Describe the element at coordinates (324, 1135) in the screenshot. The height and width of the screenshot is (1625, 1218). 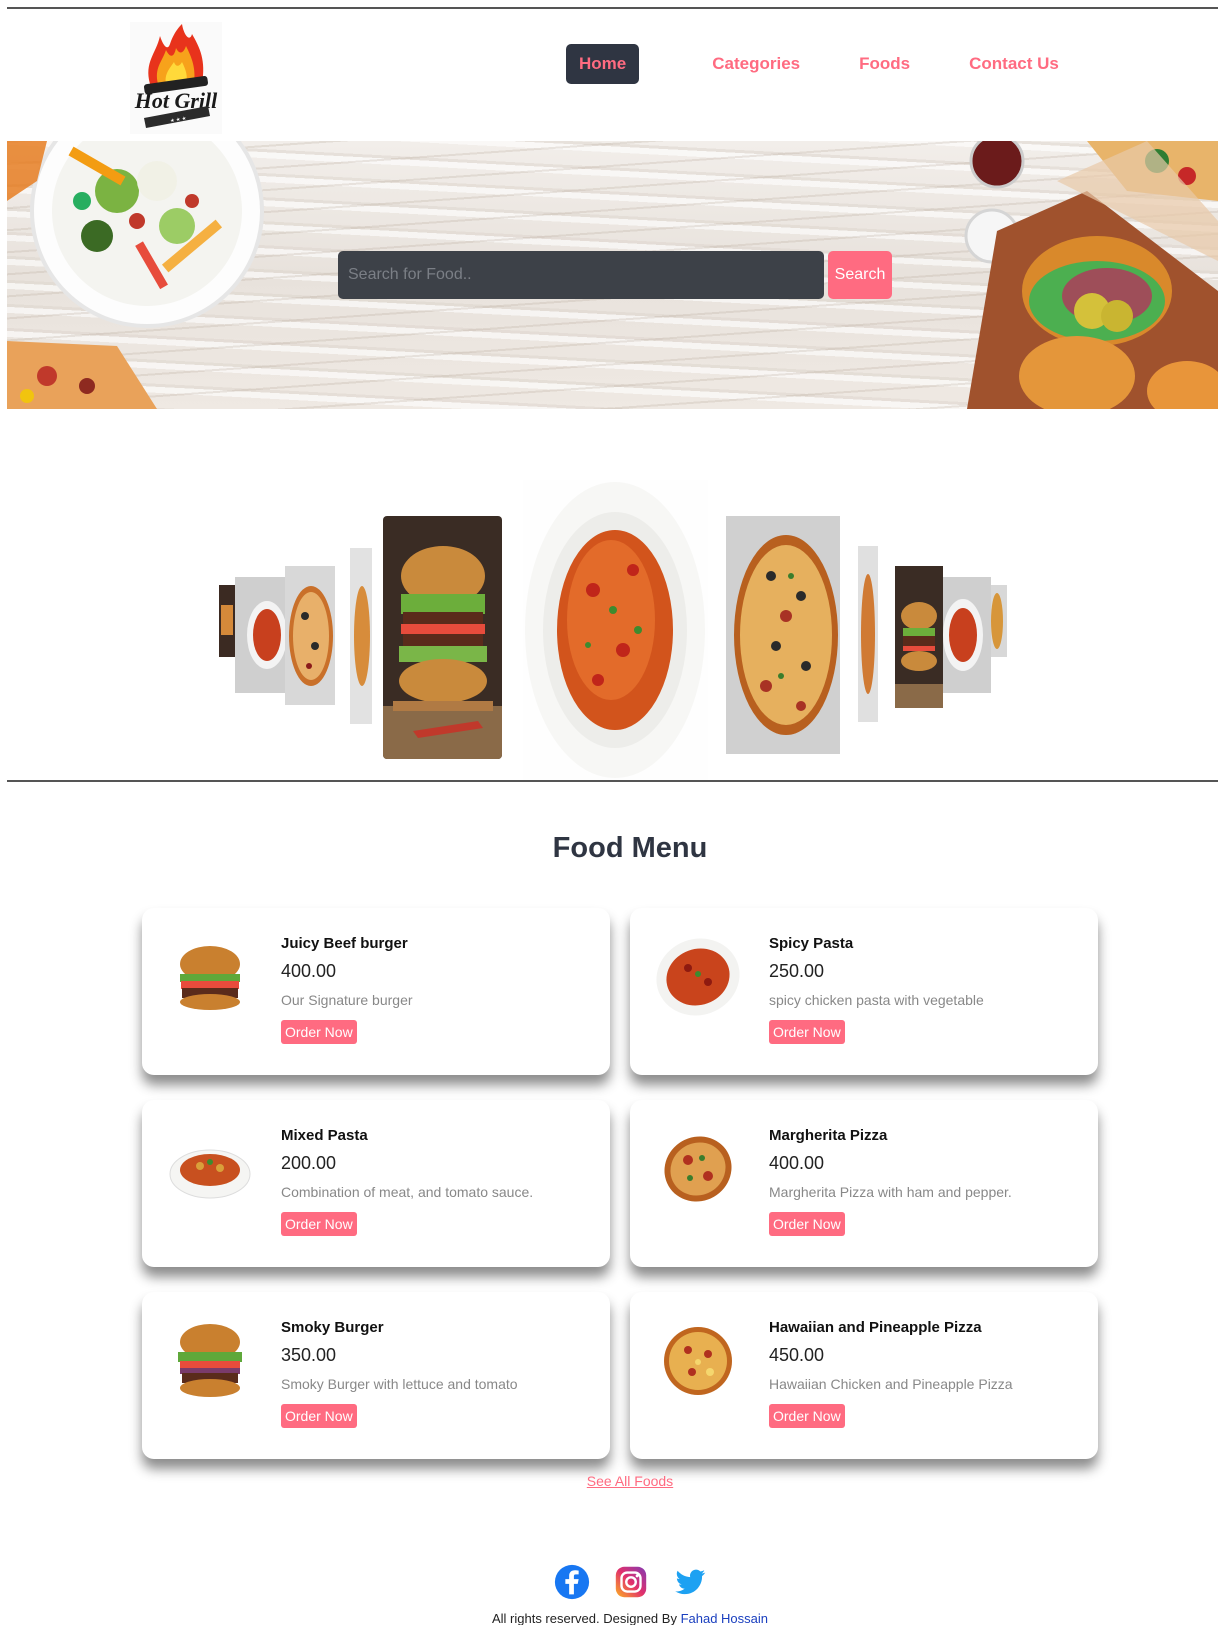
I see `food-name: Mixed Pasta` at that location.